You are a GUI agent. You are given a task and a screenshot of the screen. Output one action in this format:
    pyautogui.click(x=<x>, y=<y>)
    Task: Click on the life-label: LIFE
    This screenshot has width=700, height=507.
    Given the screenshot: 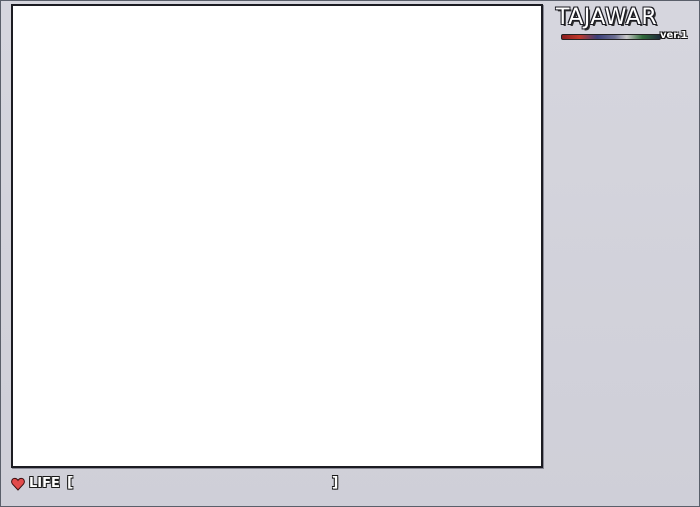 What is the action you would take?
    pyautogui.click(x=44, y=483)
    